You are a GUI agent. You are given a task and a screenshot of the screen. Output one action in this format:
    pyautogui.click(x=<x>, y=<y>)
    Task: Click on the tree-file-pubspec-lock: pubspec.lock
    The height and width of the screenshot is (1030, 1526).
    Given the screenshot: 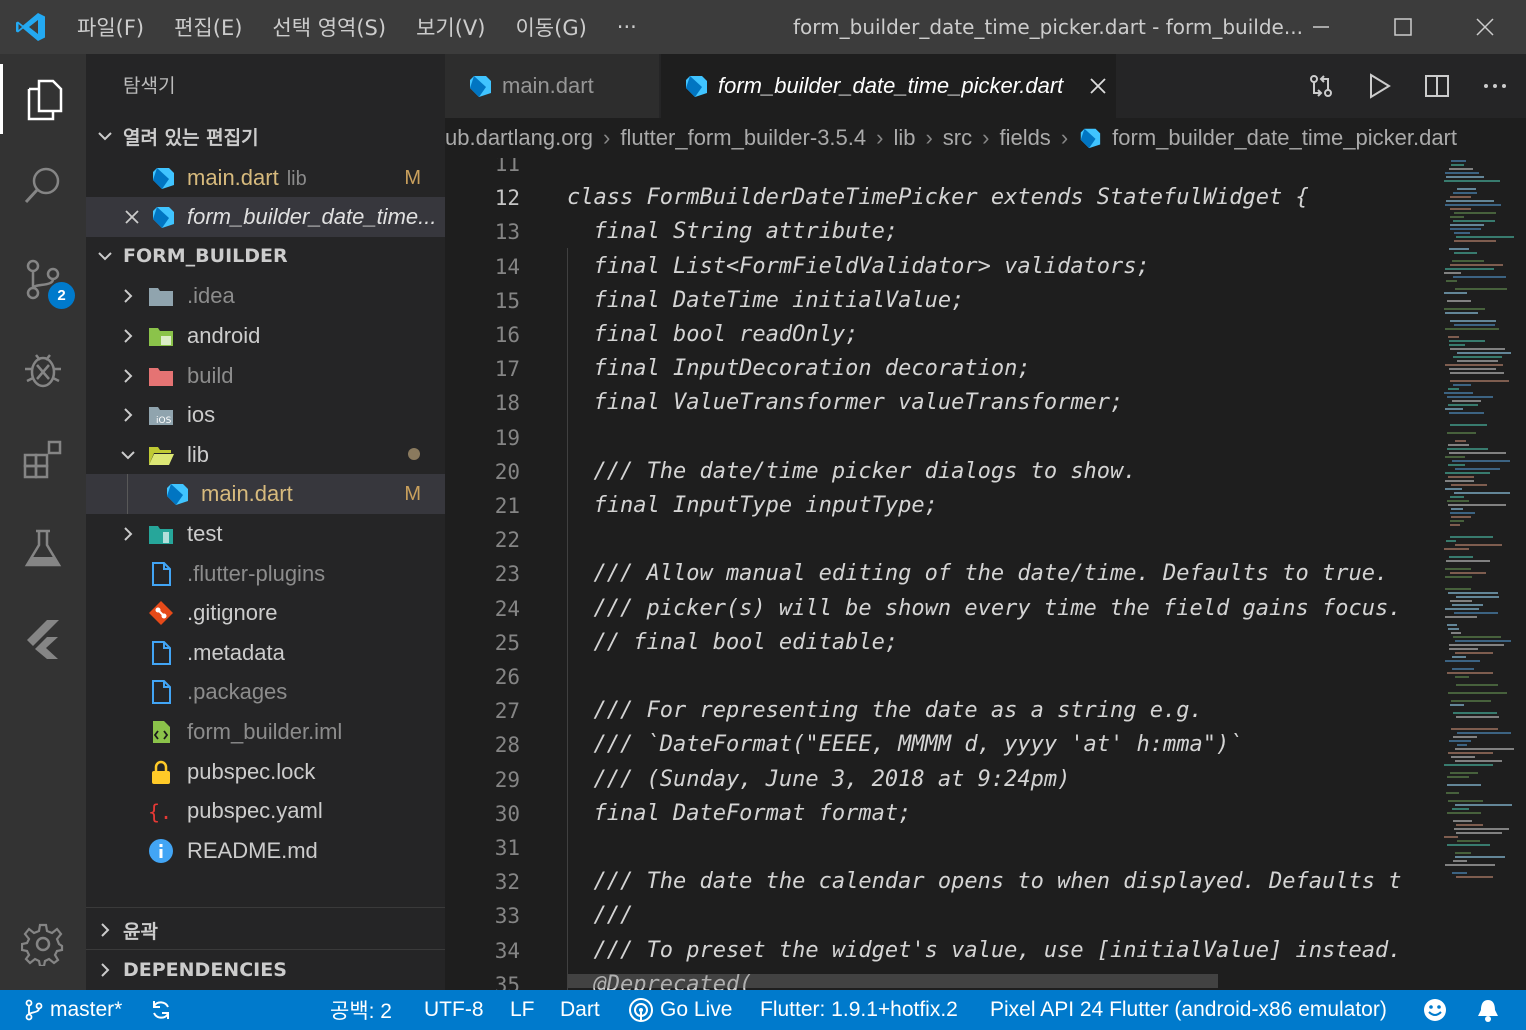 What is the action you would take?
    pyautogui.click(x=265, y=772)
    